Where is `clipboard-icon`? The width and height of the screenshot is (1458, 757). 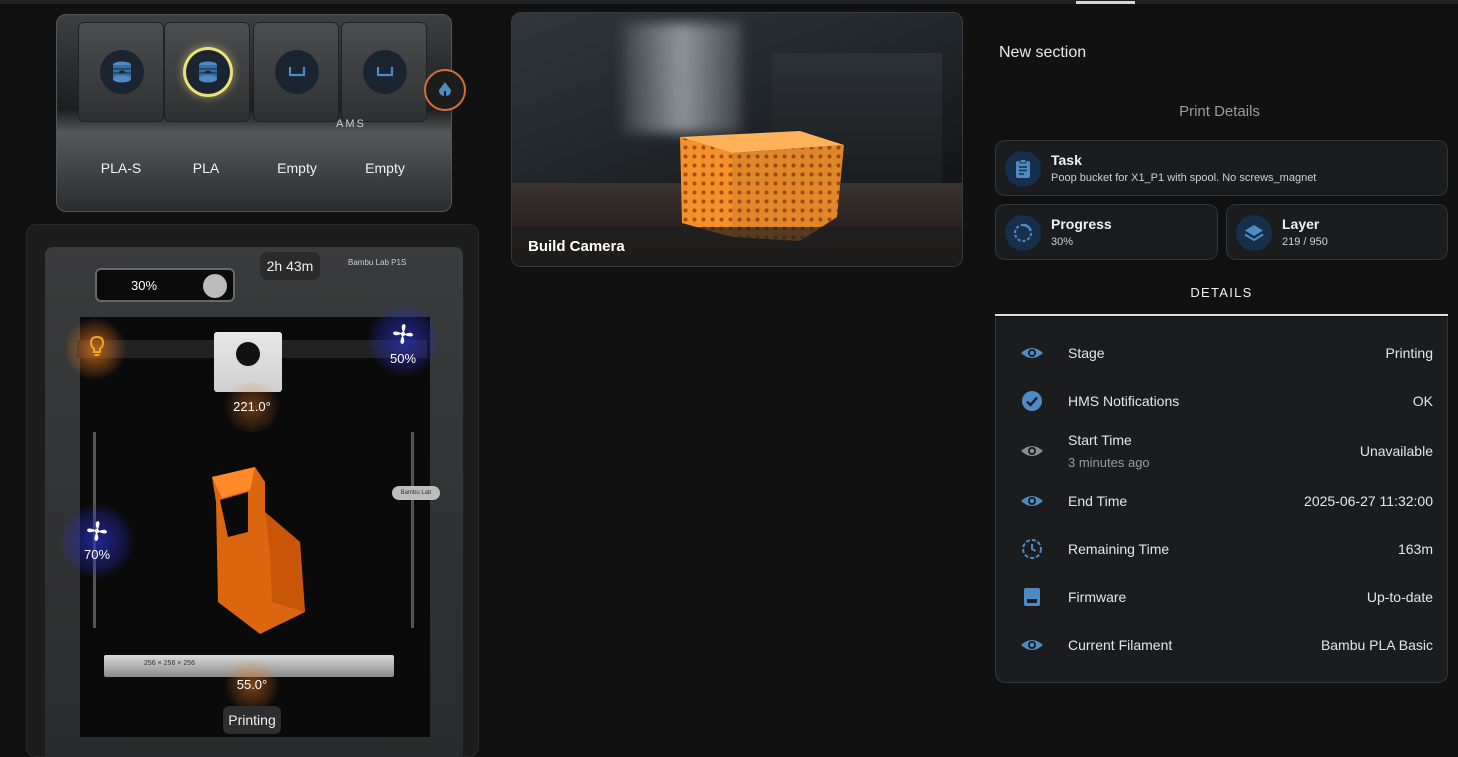 clipboard-icon is located at coordinates (1023, 169).